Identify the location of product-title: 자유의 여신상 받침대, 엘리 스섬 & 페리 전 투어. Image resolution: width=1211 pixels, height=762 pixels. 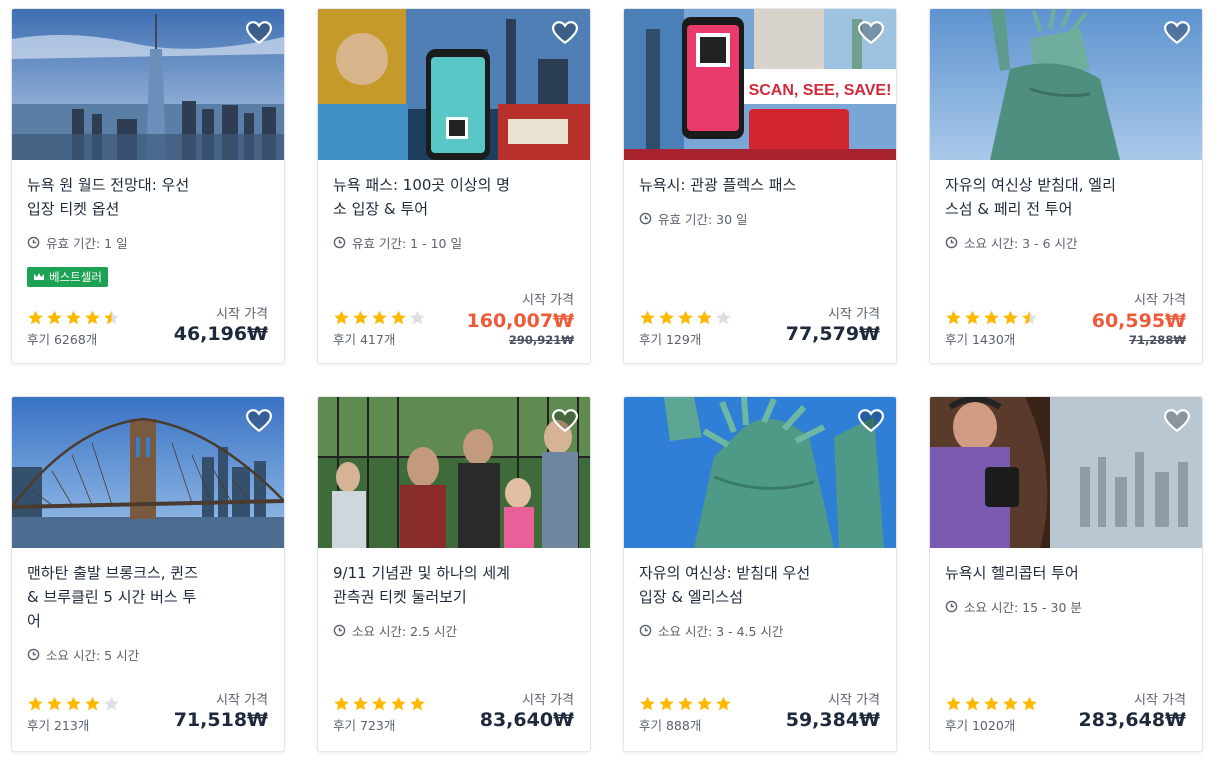
(1045, 197).